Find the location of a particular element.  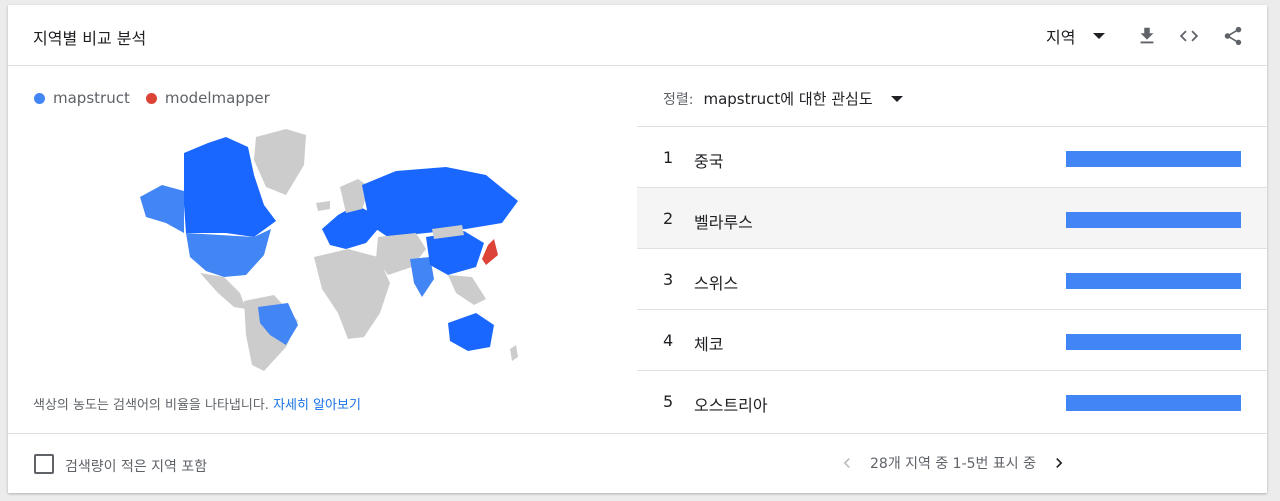

list-item: 3 스위스 is located at coordinates (952, 278).